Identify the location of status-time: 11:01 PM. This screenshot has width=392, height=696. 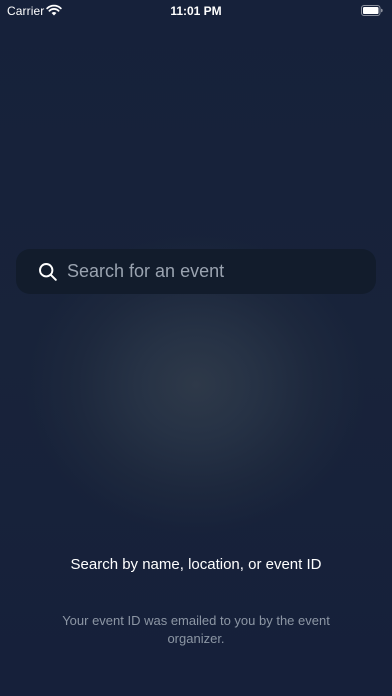
(196, 11).